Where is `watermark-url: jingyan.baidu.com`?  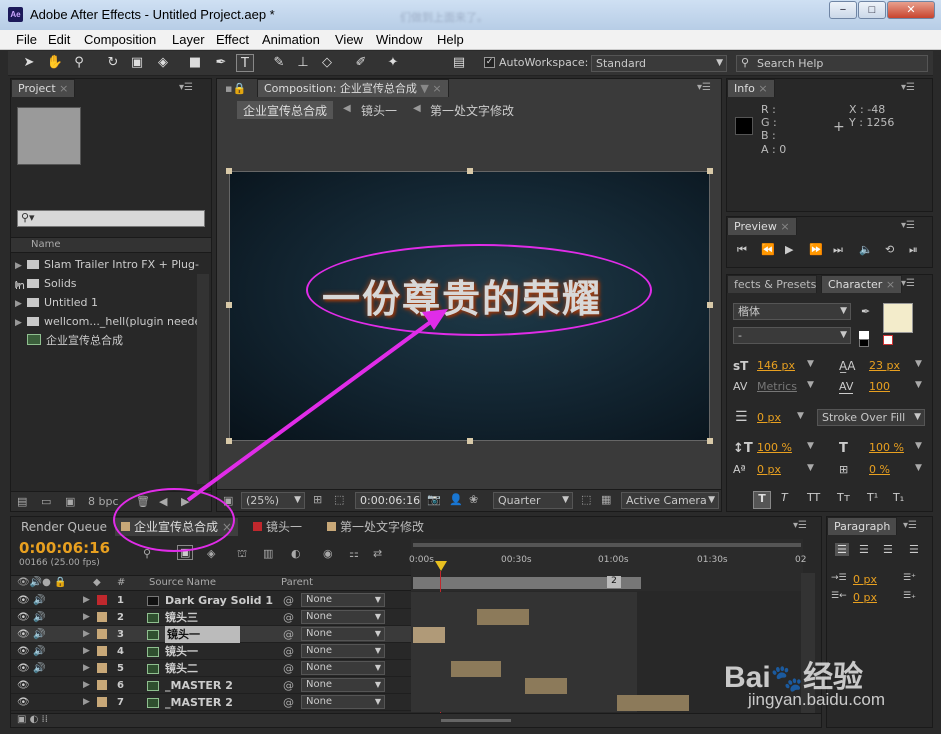 watermark-url: jingyan.baidu.com is located at coordinates (817, 699).